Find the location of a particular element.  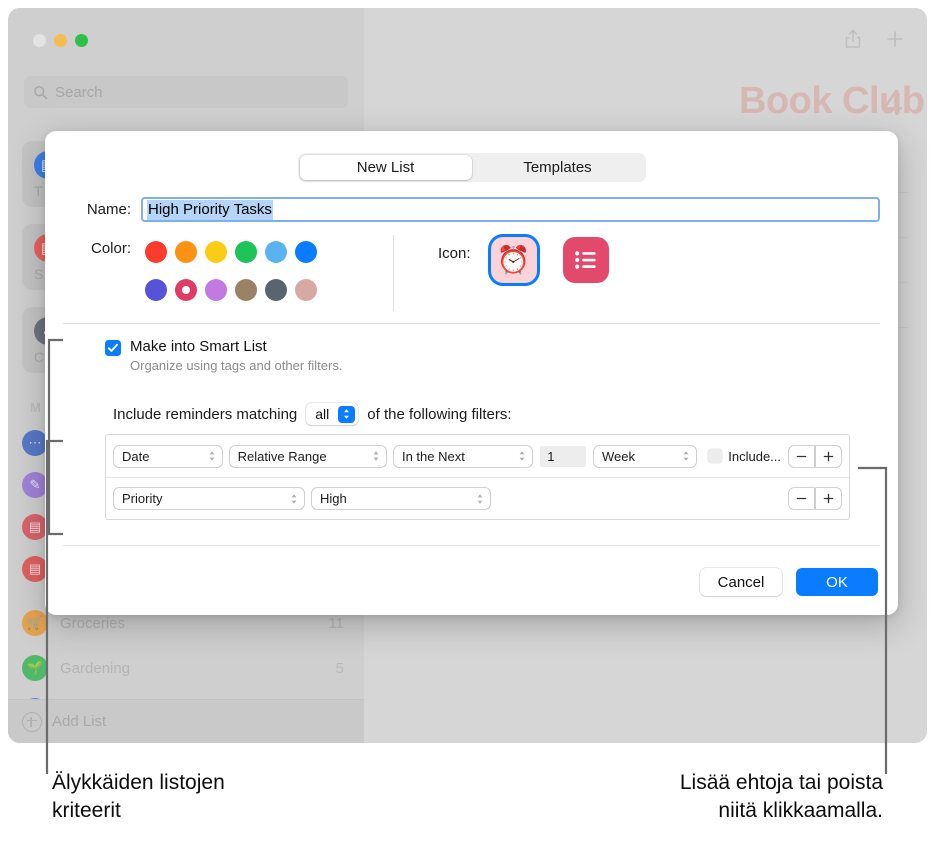

color-and-icon-row: Color: Icon: ⏰ is located at coordinates (471, 278).